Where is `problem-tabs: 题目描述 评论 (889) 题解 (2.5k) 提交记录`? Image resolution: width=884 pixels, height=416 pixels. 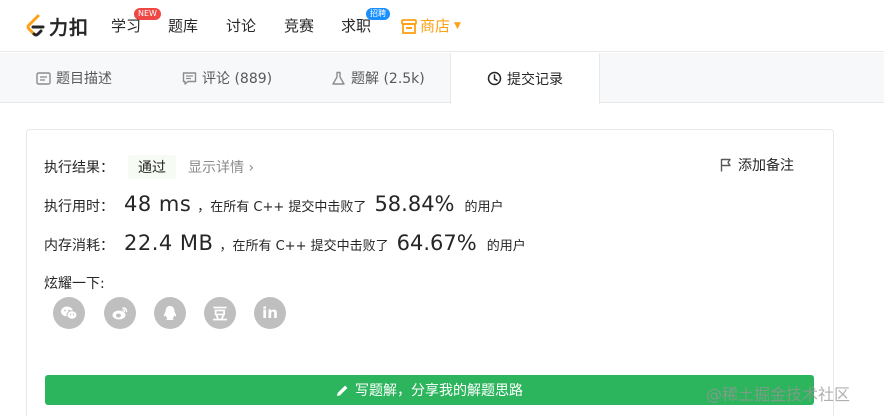 problem-tabs: 题目描述 评论 (889) 题解 (2.5k) 提交记录 is located at coordinates (442, 78).